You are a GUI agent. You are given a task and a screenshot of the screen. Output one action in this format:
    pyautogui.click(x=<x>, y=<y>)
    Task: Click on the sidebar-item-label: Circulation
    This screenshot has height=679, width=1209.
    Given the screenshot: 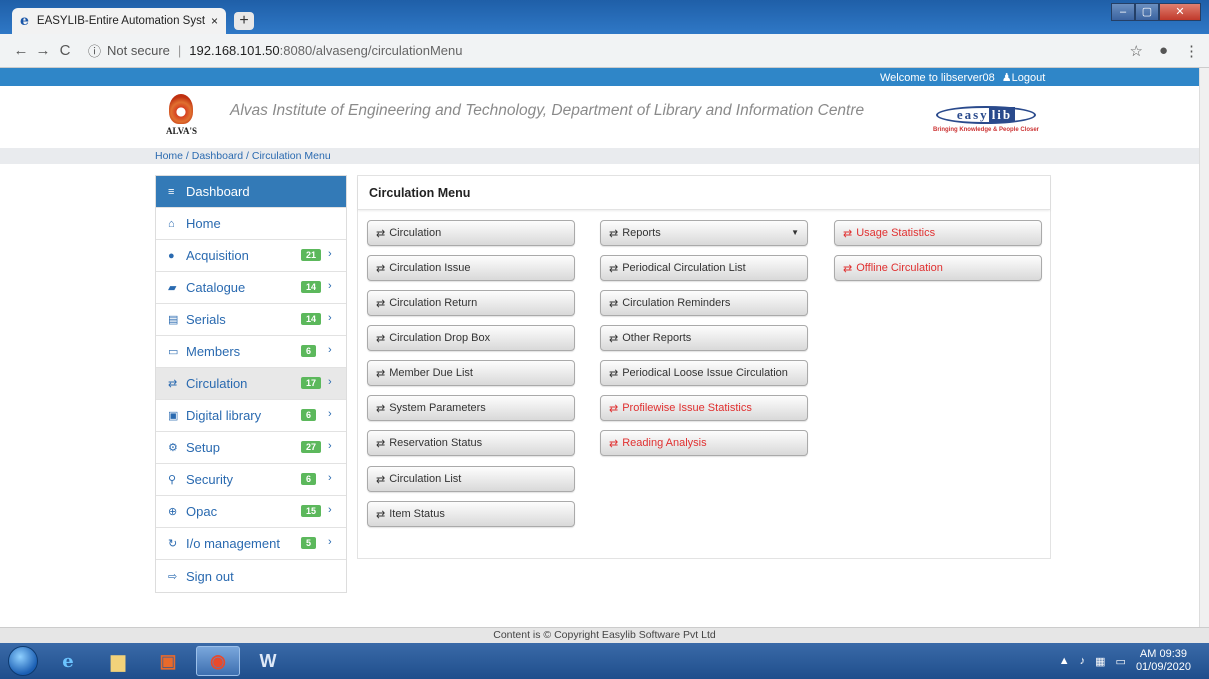 What is the action you would take?
    pyautogui.click(x=217, y=383)
    